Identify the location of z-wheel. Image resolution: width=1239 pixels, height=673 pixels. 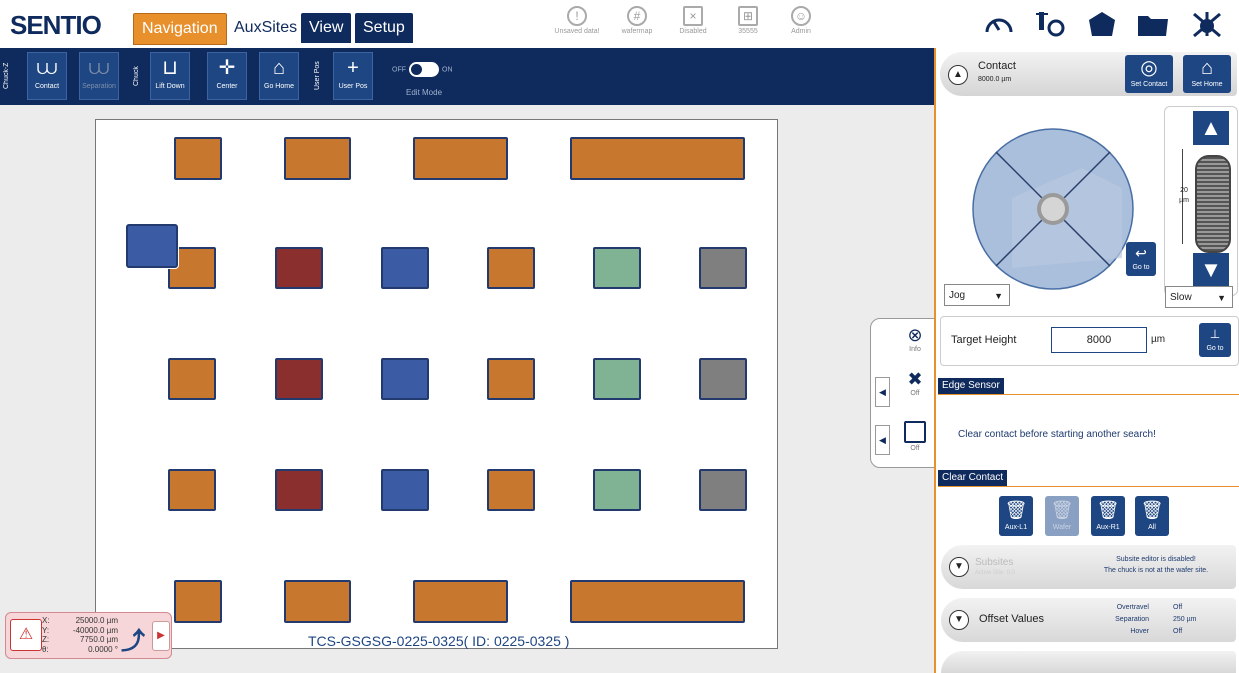
(1213, 204).